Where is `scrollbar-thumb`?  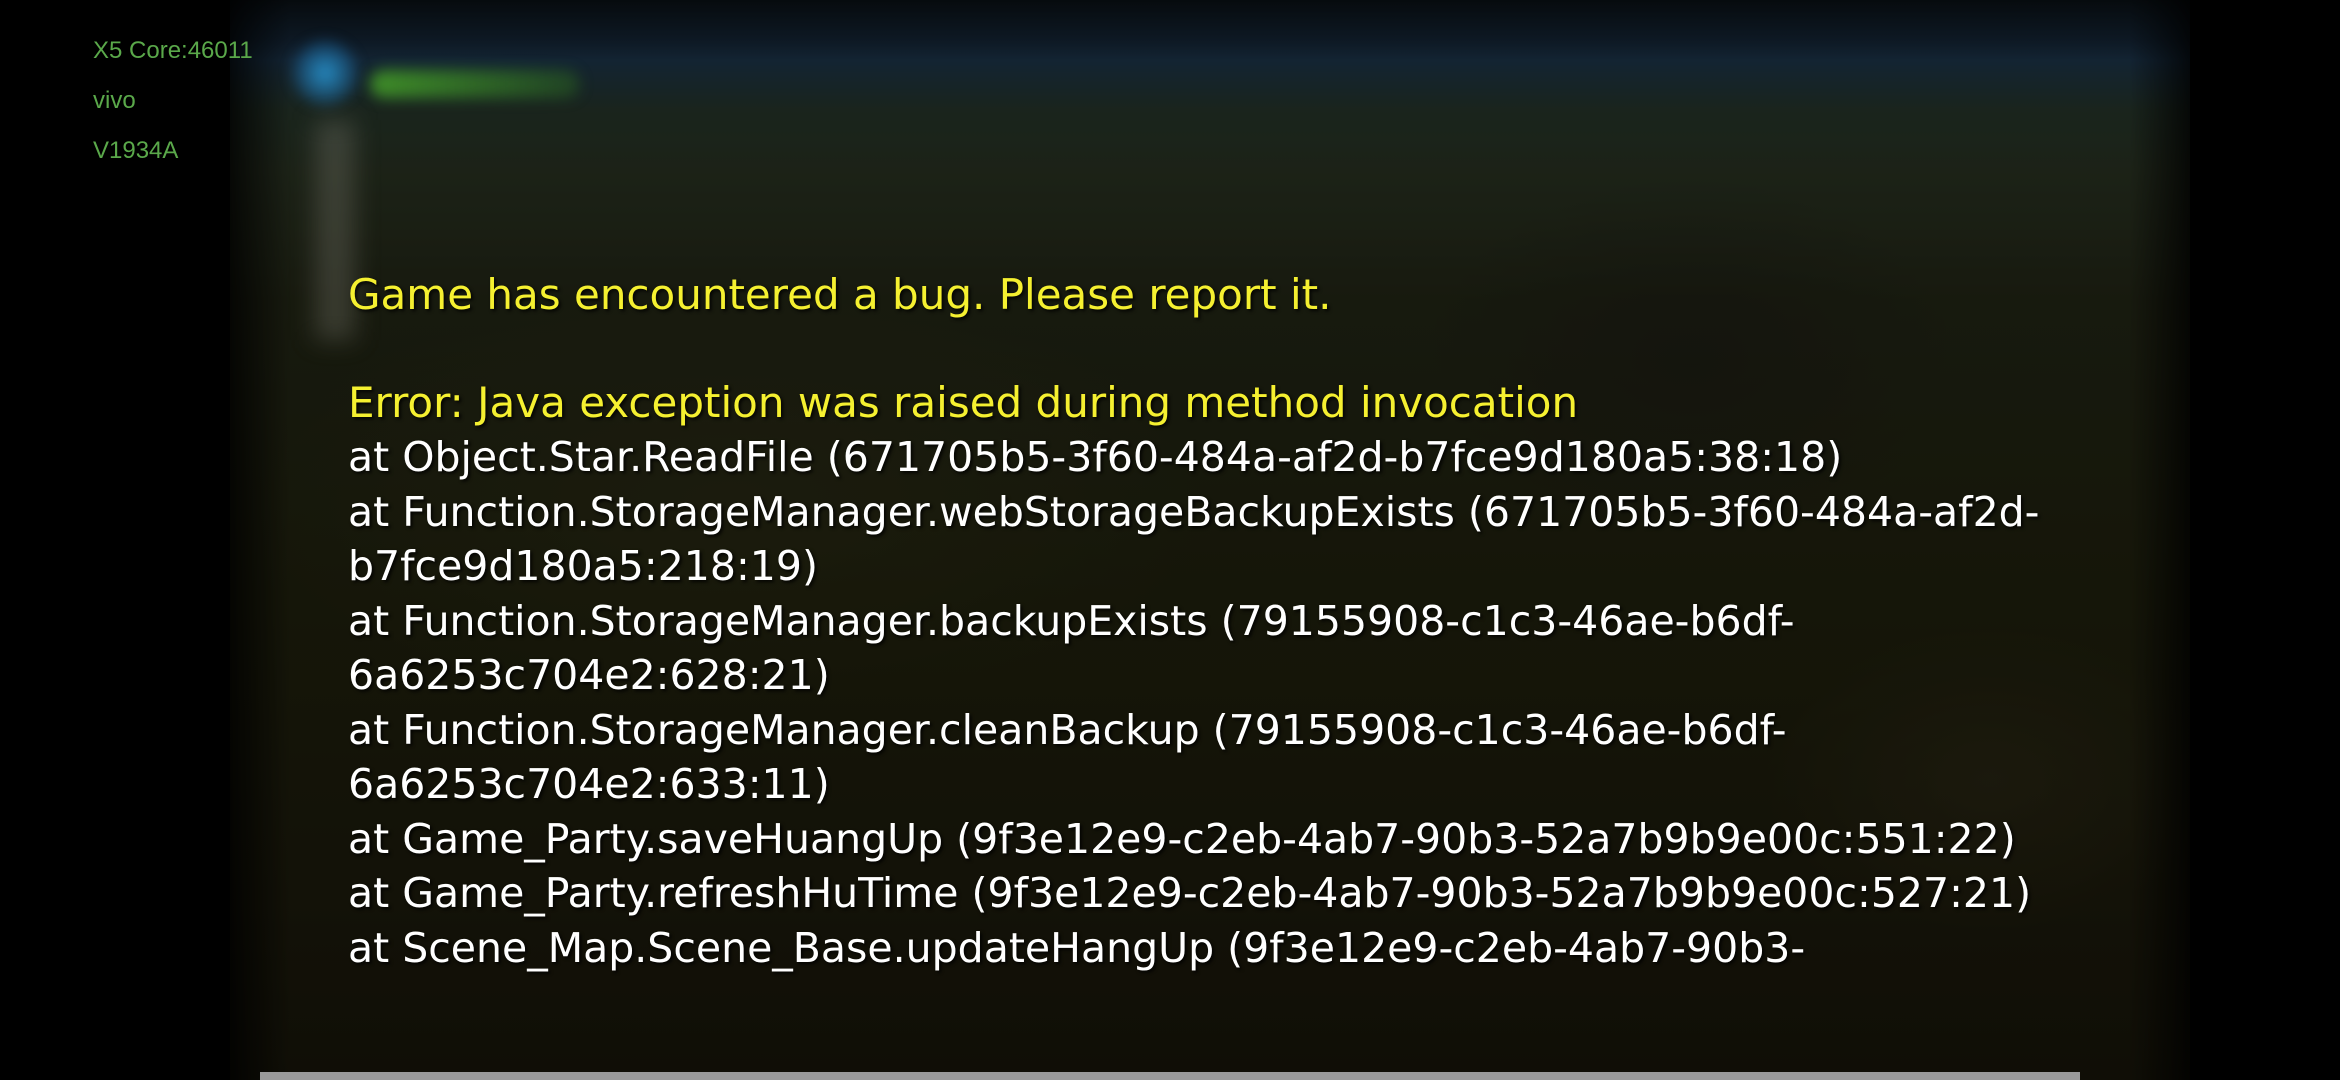 scrollbar-thumb is located at coordinates (1170, 1076).